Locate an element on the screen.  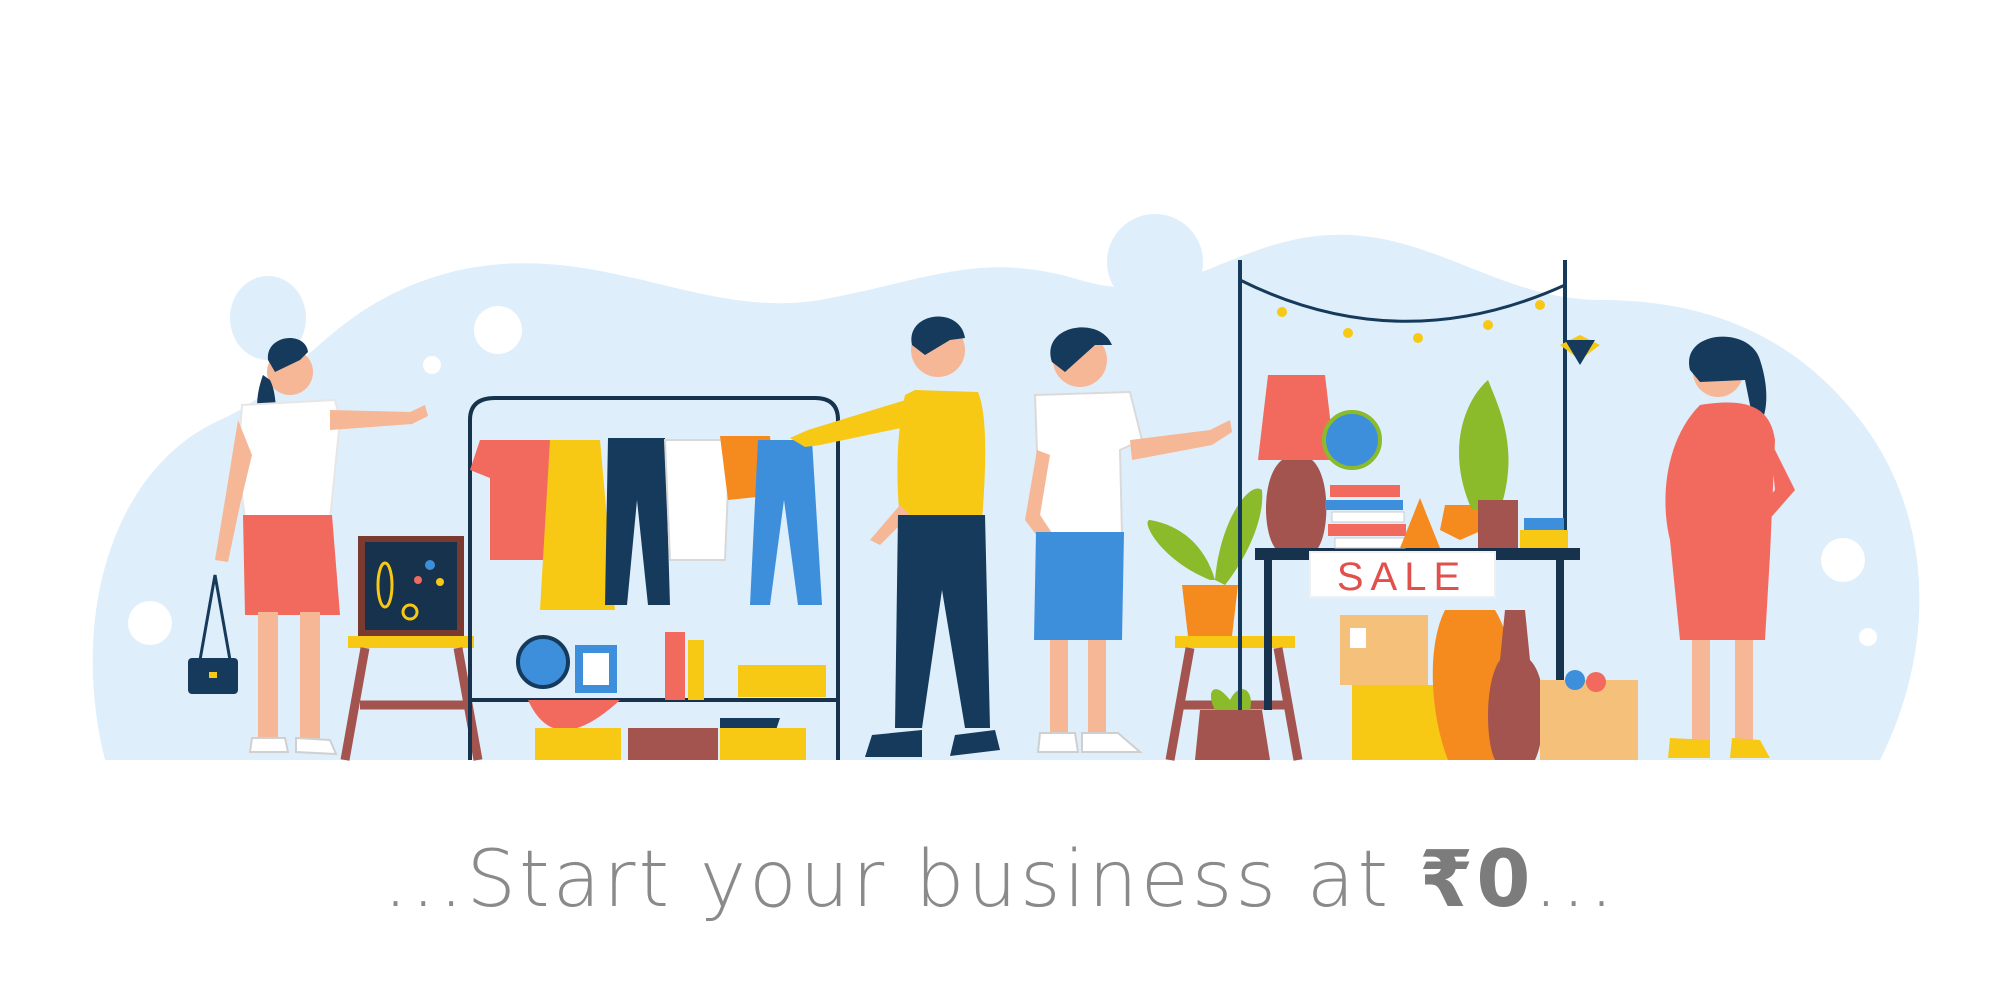
mirror-icon is located at coordinates (543, 662).